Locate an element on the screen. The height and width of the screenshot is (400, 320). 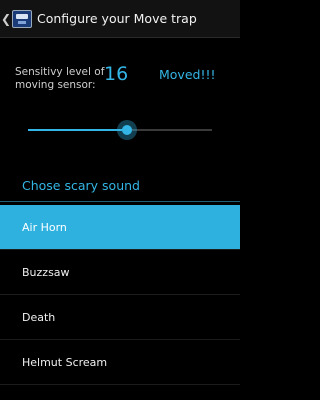
list-item-label: Buzzsaw is located at coordinates (46, 272).